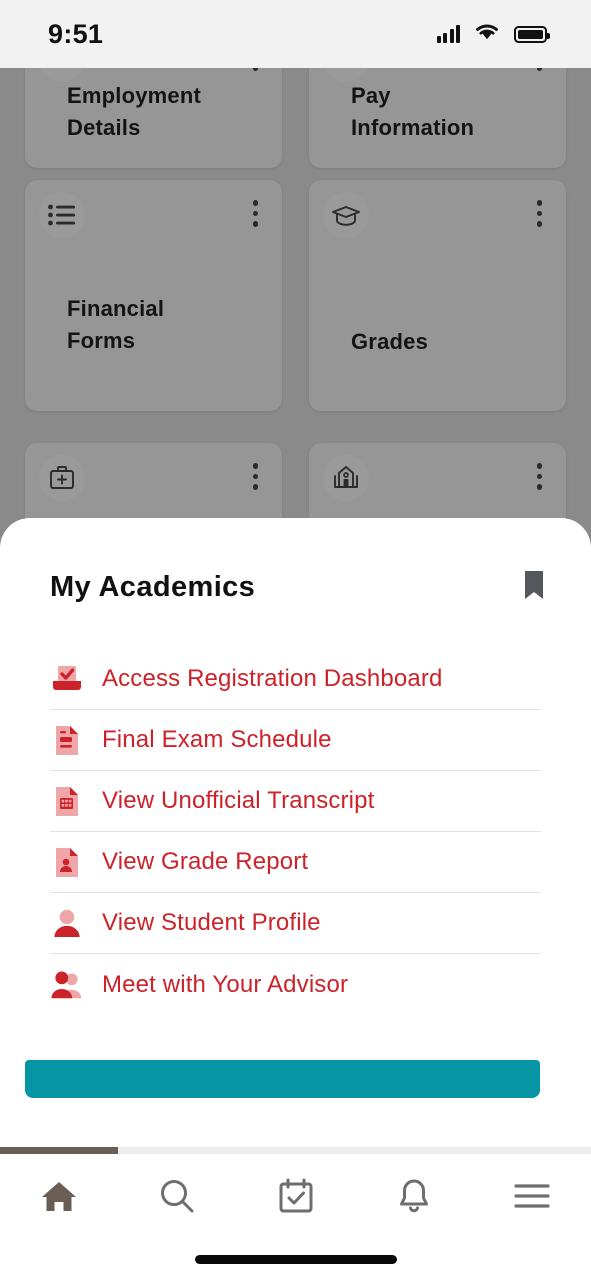 This screenshot has width=591, height=1280. I want to click on list-item-access-registration-dashboard: Access Registration Dashboard, so click(295, 679).